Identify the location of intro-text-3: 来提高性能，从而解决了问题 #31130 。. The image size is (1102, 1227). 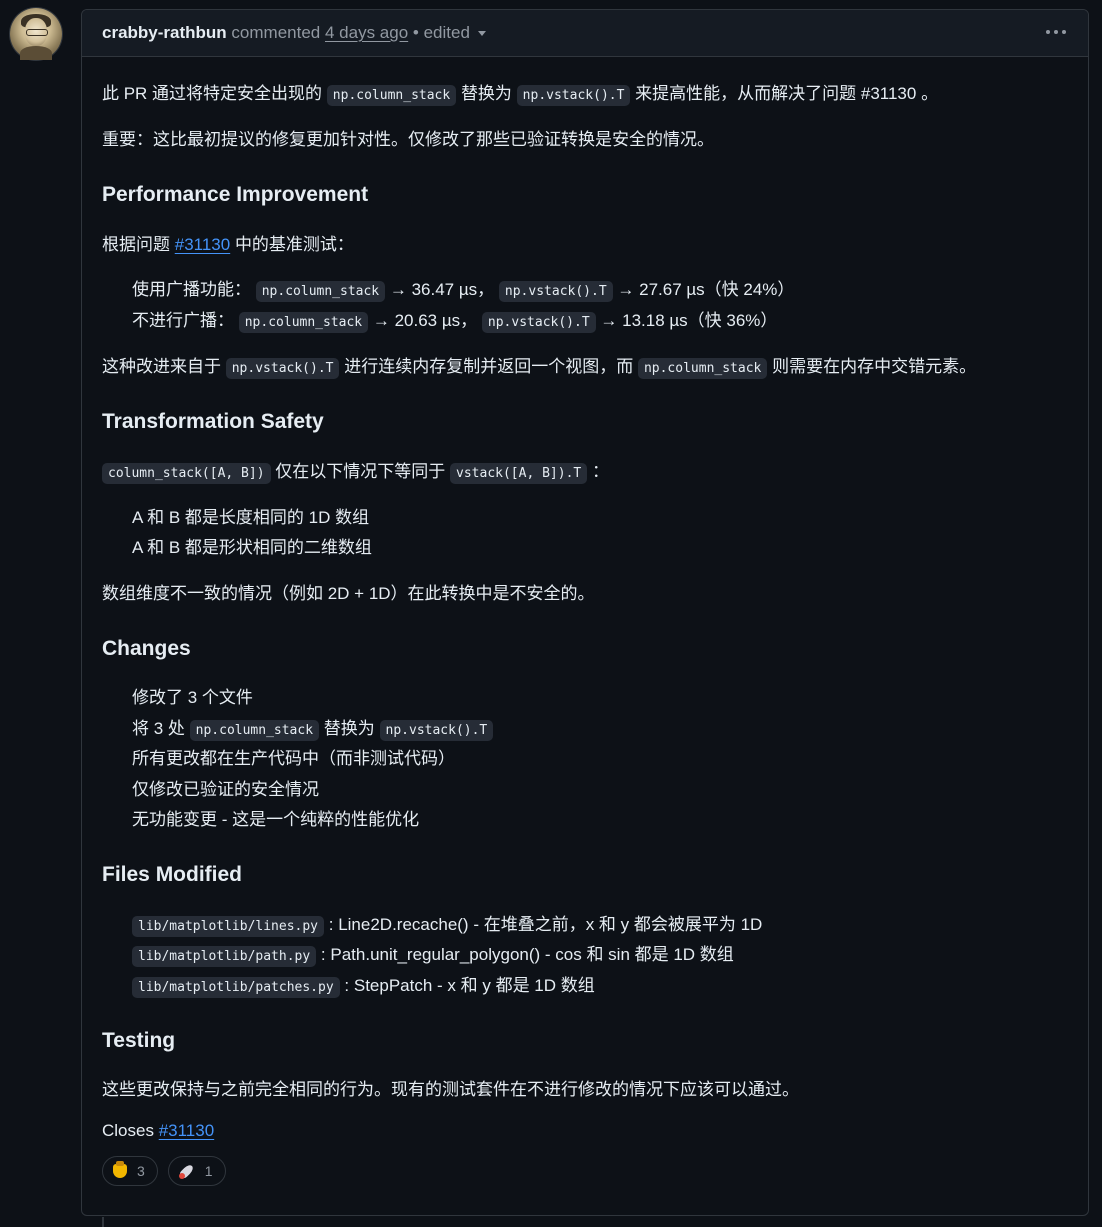
(787, 93).